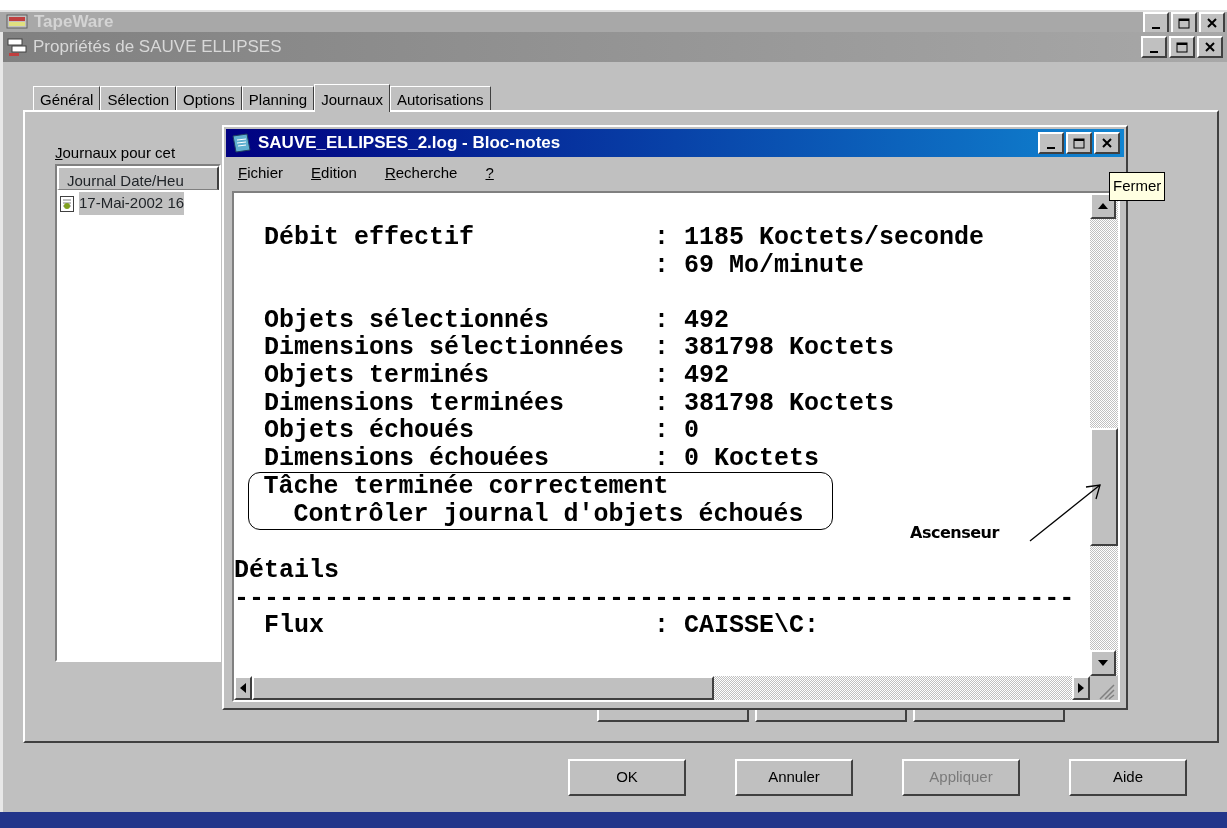 This screenshot has width=1227, height=828. What do you see at coordinates (17, 21) in the screenshot?
I see `app-icon` at bounding box center [17, 21].